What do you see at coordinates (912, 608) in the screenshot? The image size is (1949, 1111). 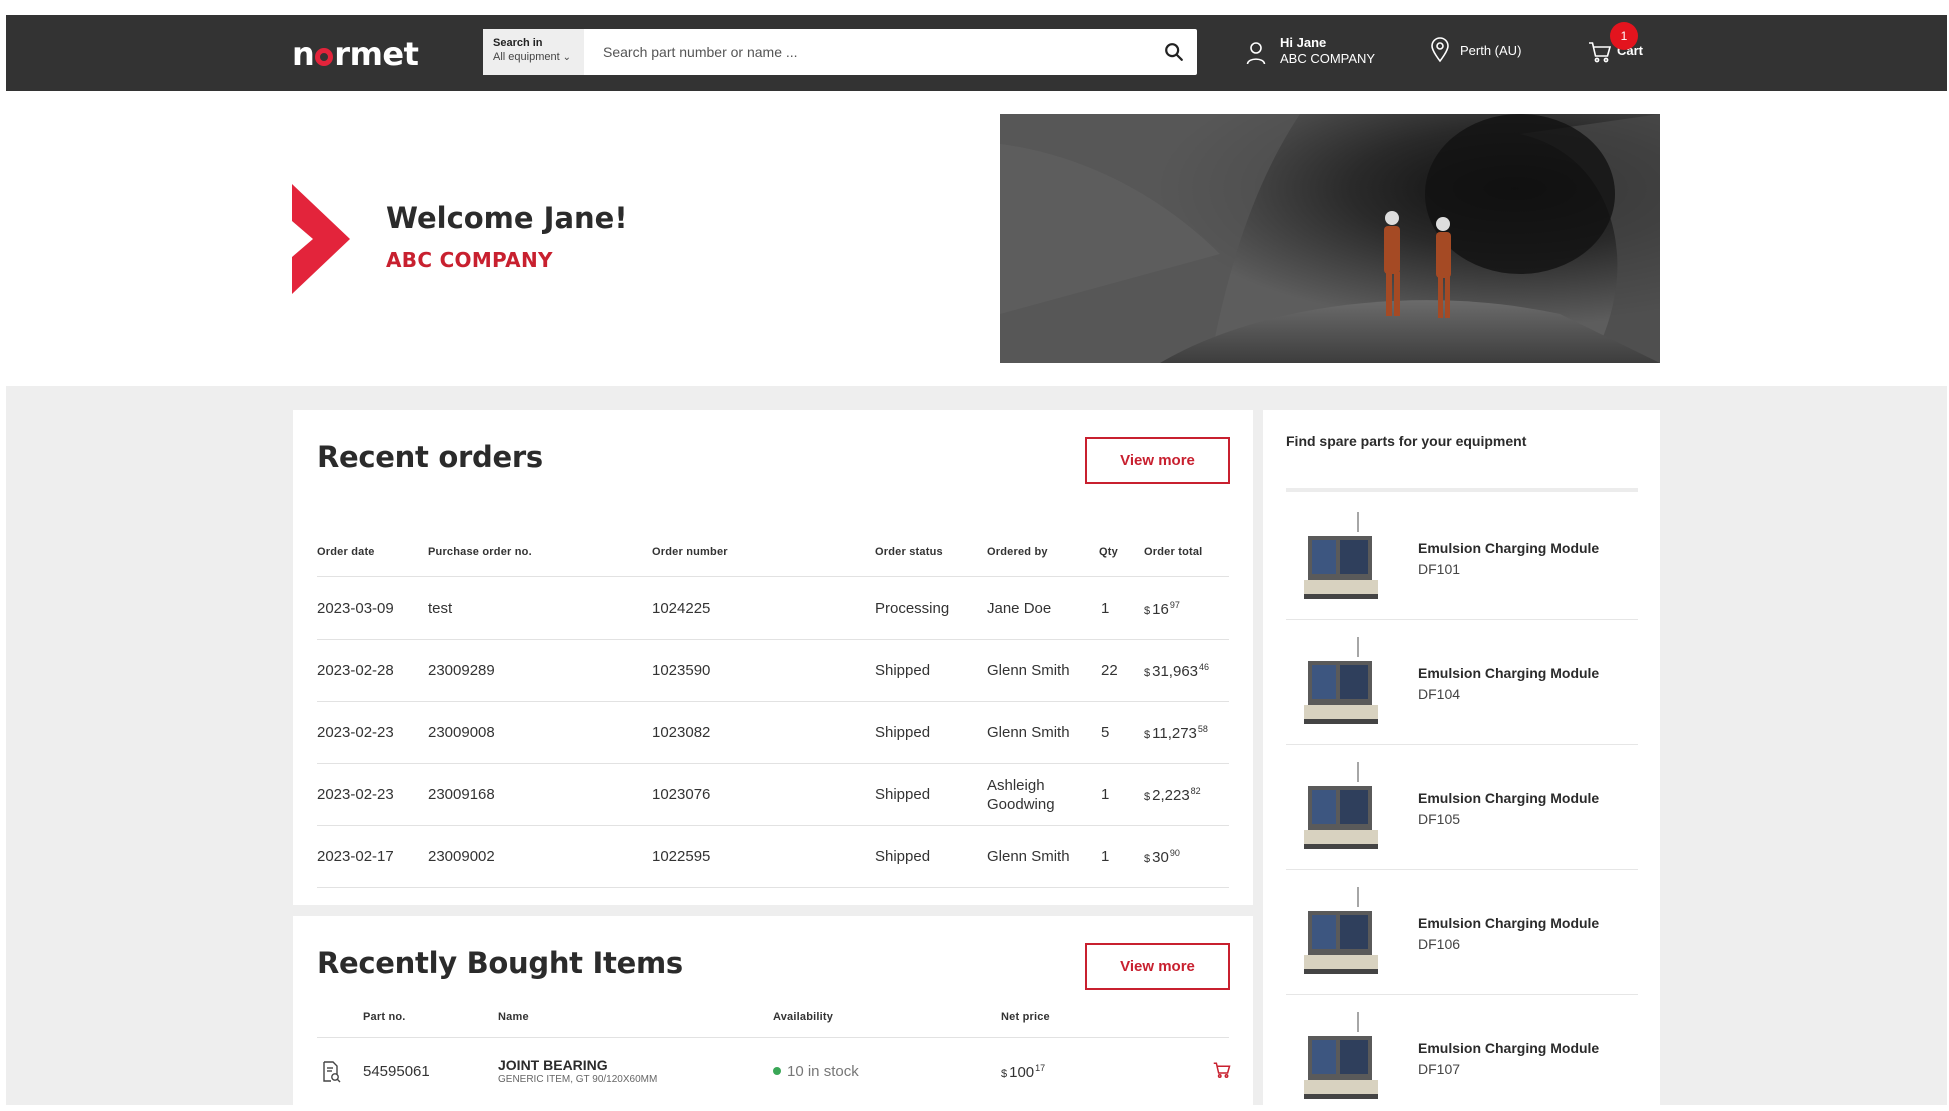 I see `order-status: Processing` at bounding box center [912, 608].